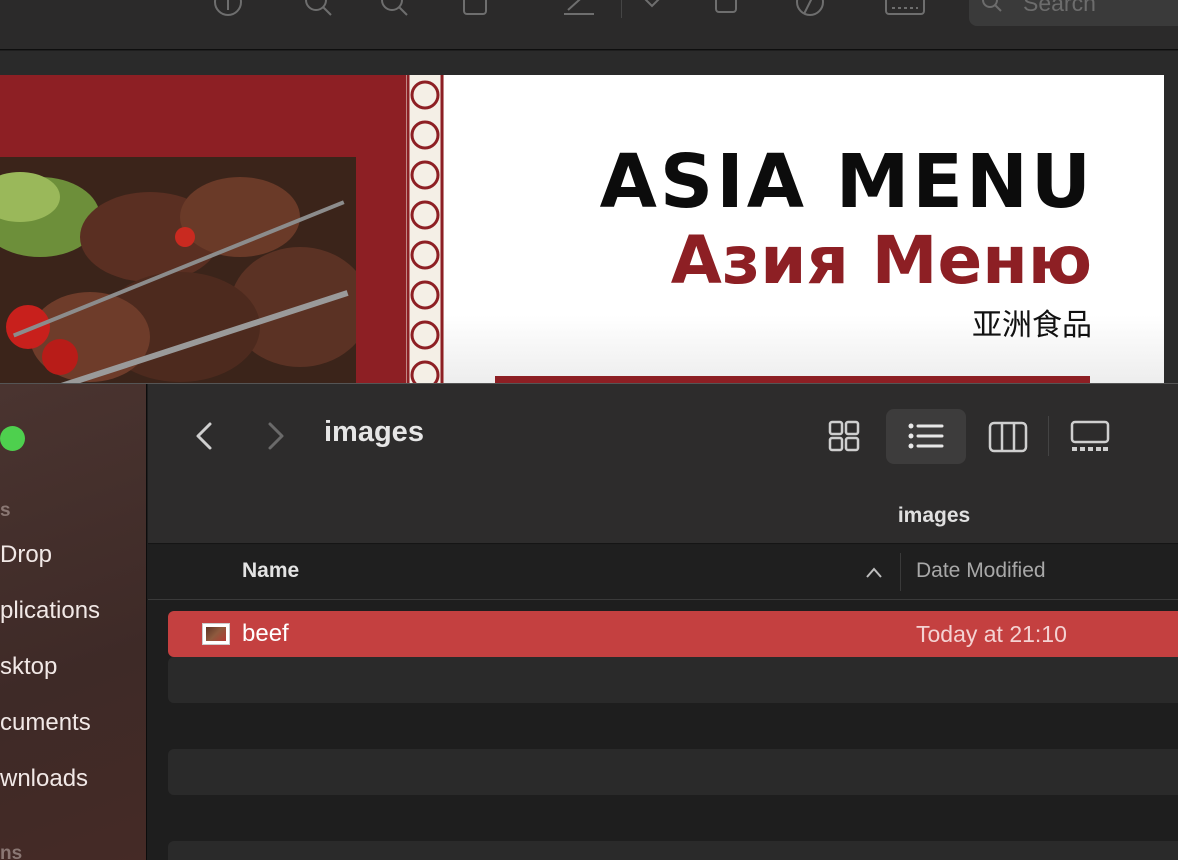  I want to click on view-list-button, so click(926, 436).